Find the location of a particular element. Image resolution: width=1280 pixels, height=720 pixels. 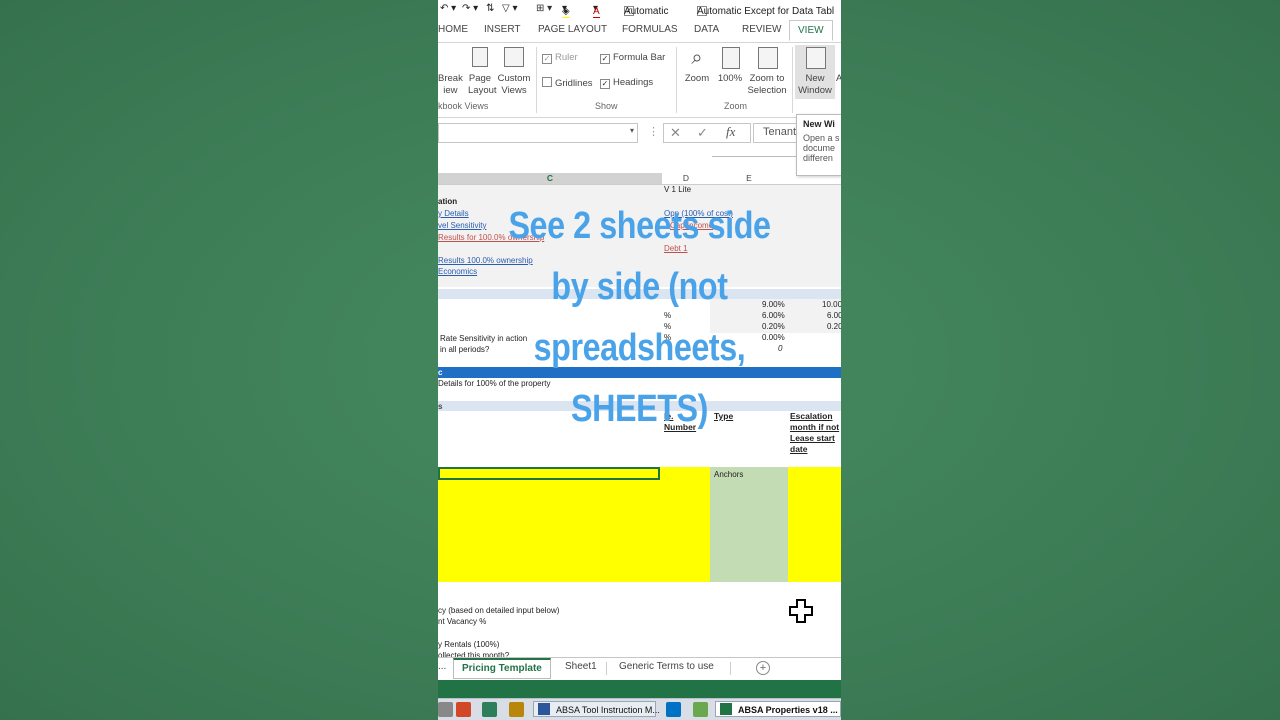

sheet-tab-sheet1: Sheet1 is located at coordinates (581, 666).